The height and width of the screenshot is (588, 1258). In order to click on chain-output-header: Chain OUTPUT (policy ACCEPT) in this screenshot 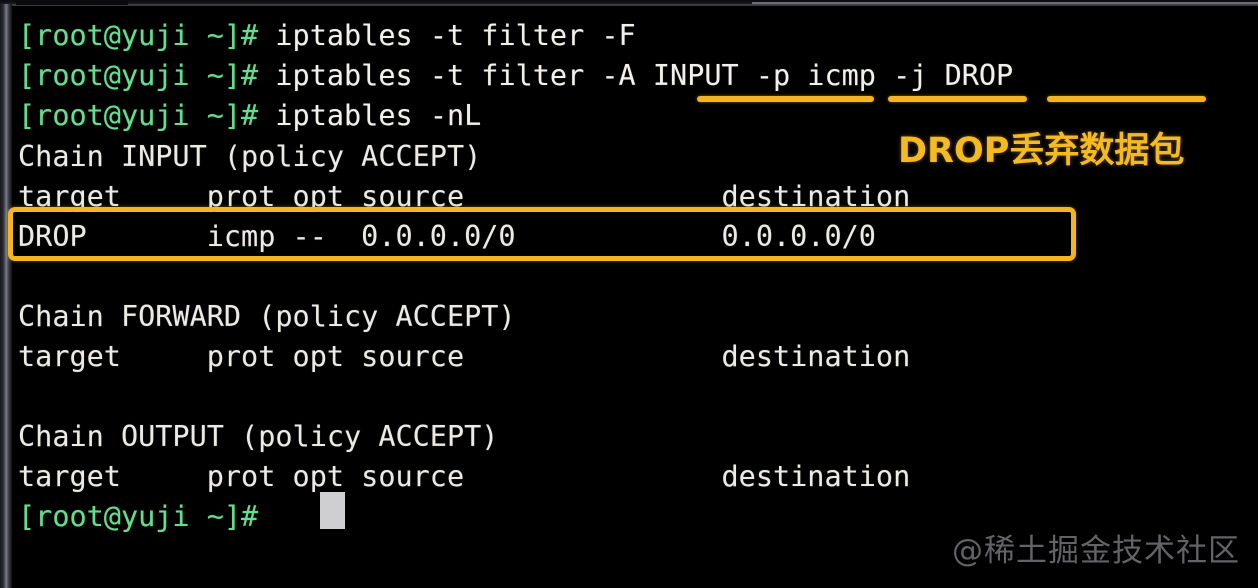, I will do `click(258, 436)`.